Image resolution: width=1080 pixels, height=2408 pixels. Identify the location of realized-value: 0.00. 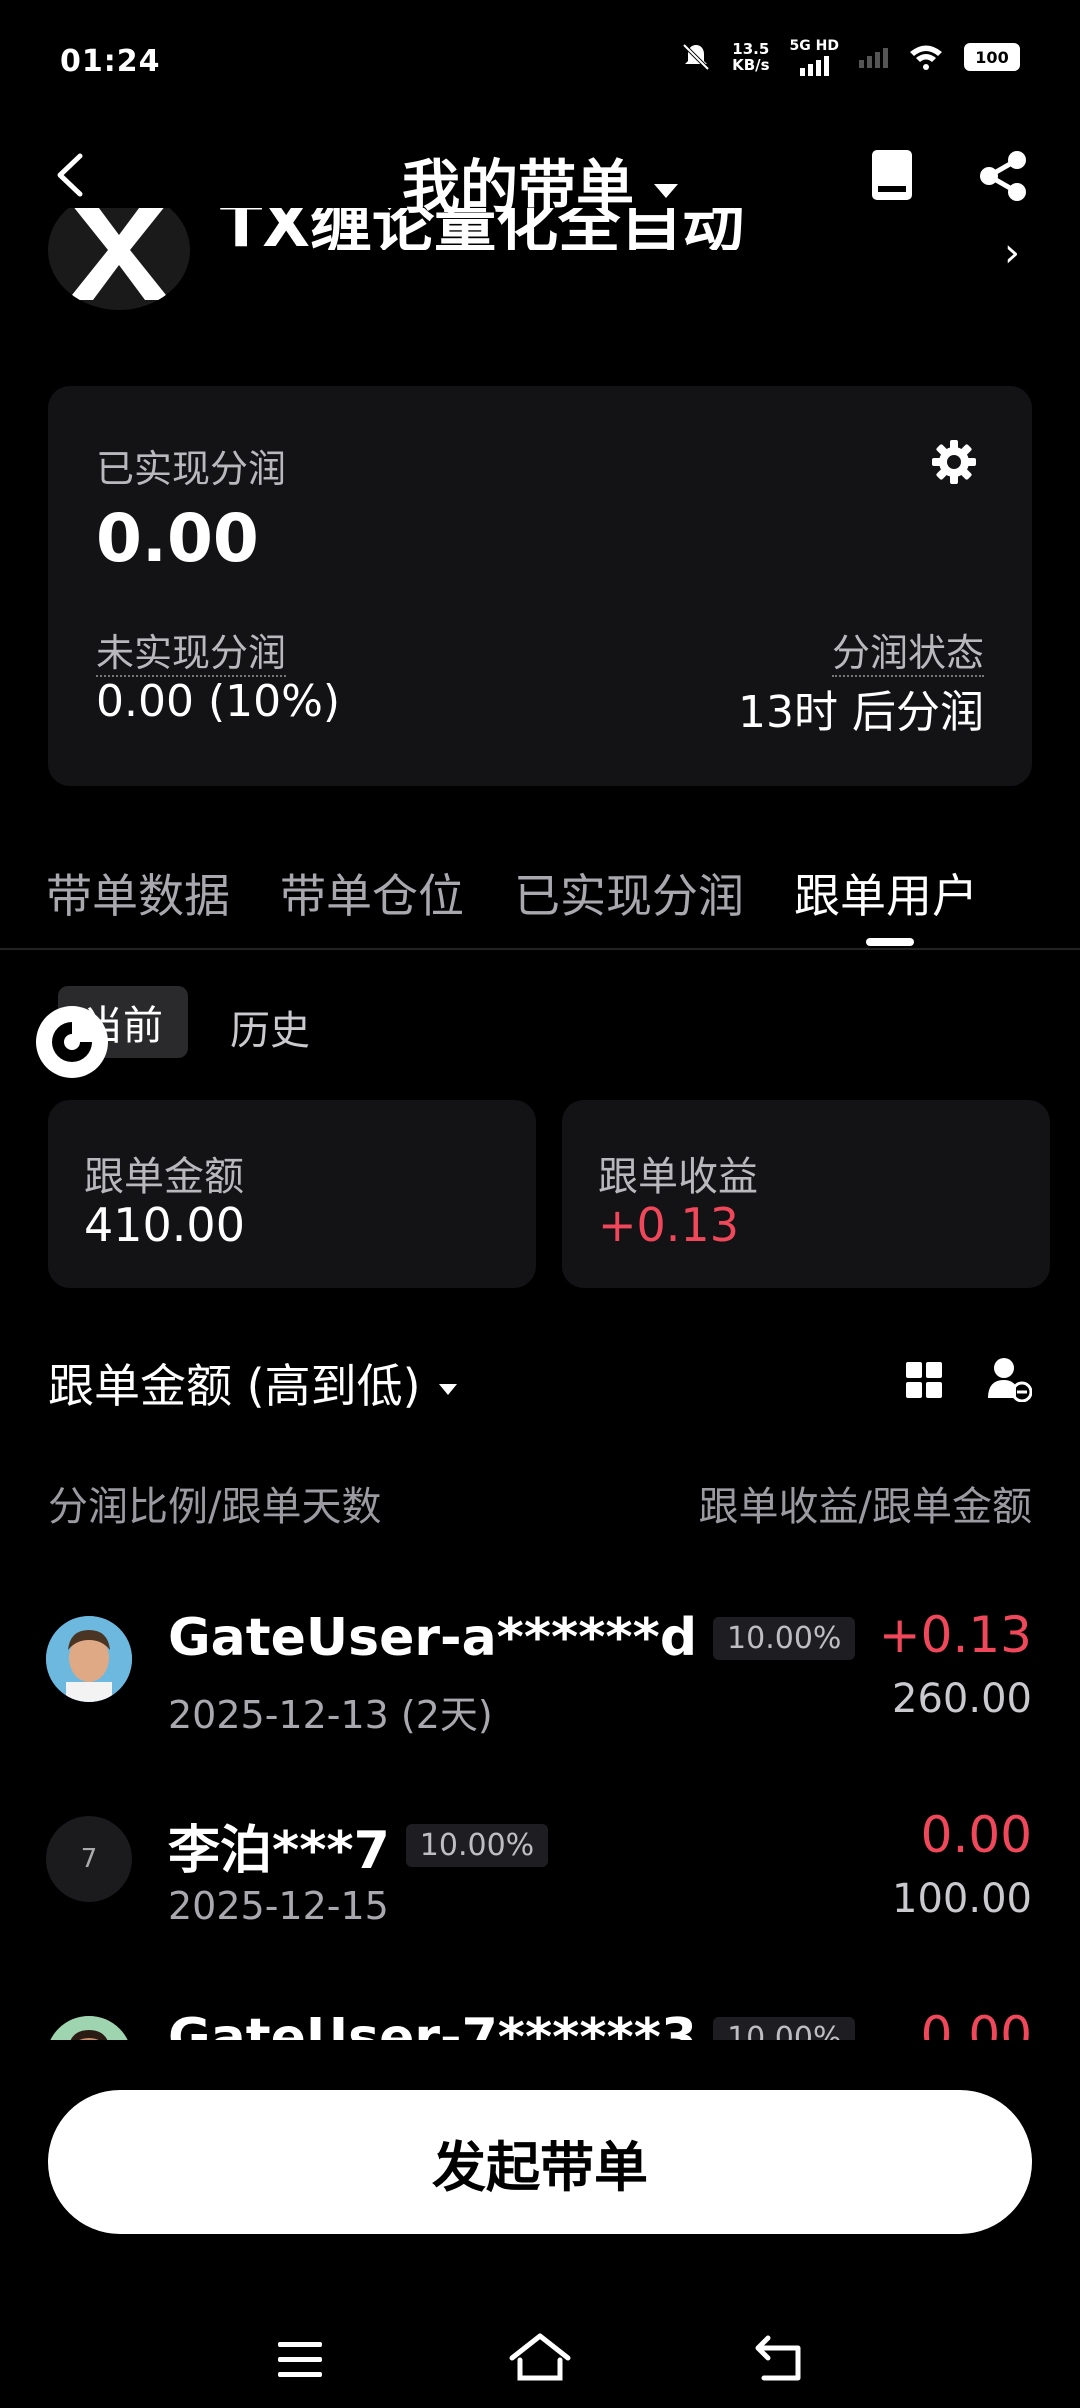
(177, 538).